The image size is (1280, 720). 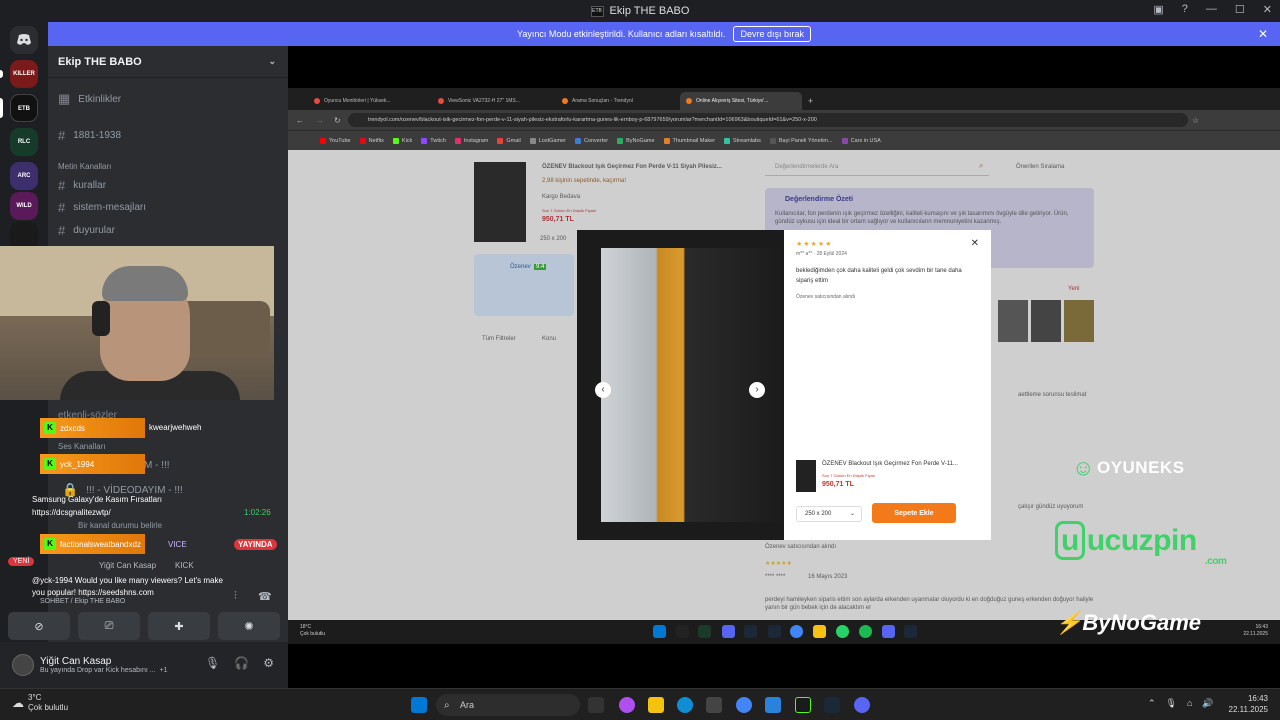 What do you see at coordinates (757, 390) in the screenshot?
I see `next-image-button: ›` at bounding box center [757, 390].